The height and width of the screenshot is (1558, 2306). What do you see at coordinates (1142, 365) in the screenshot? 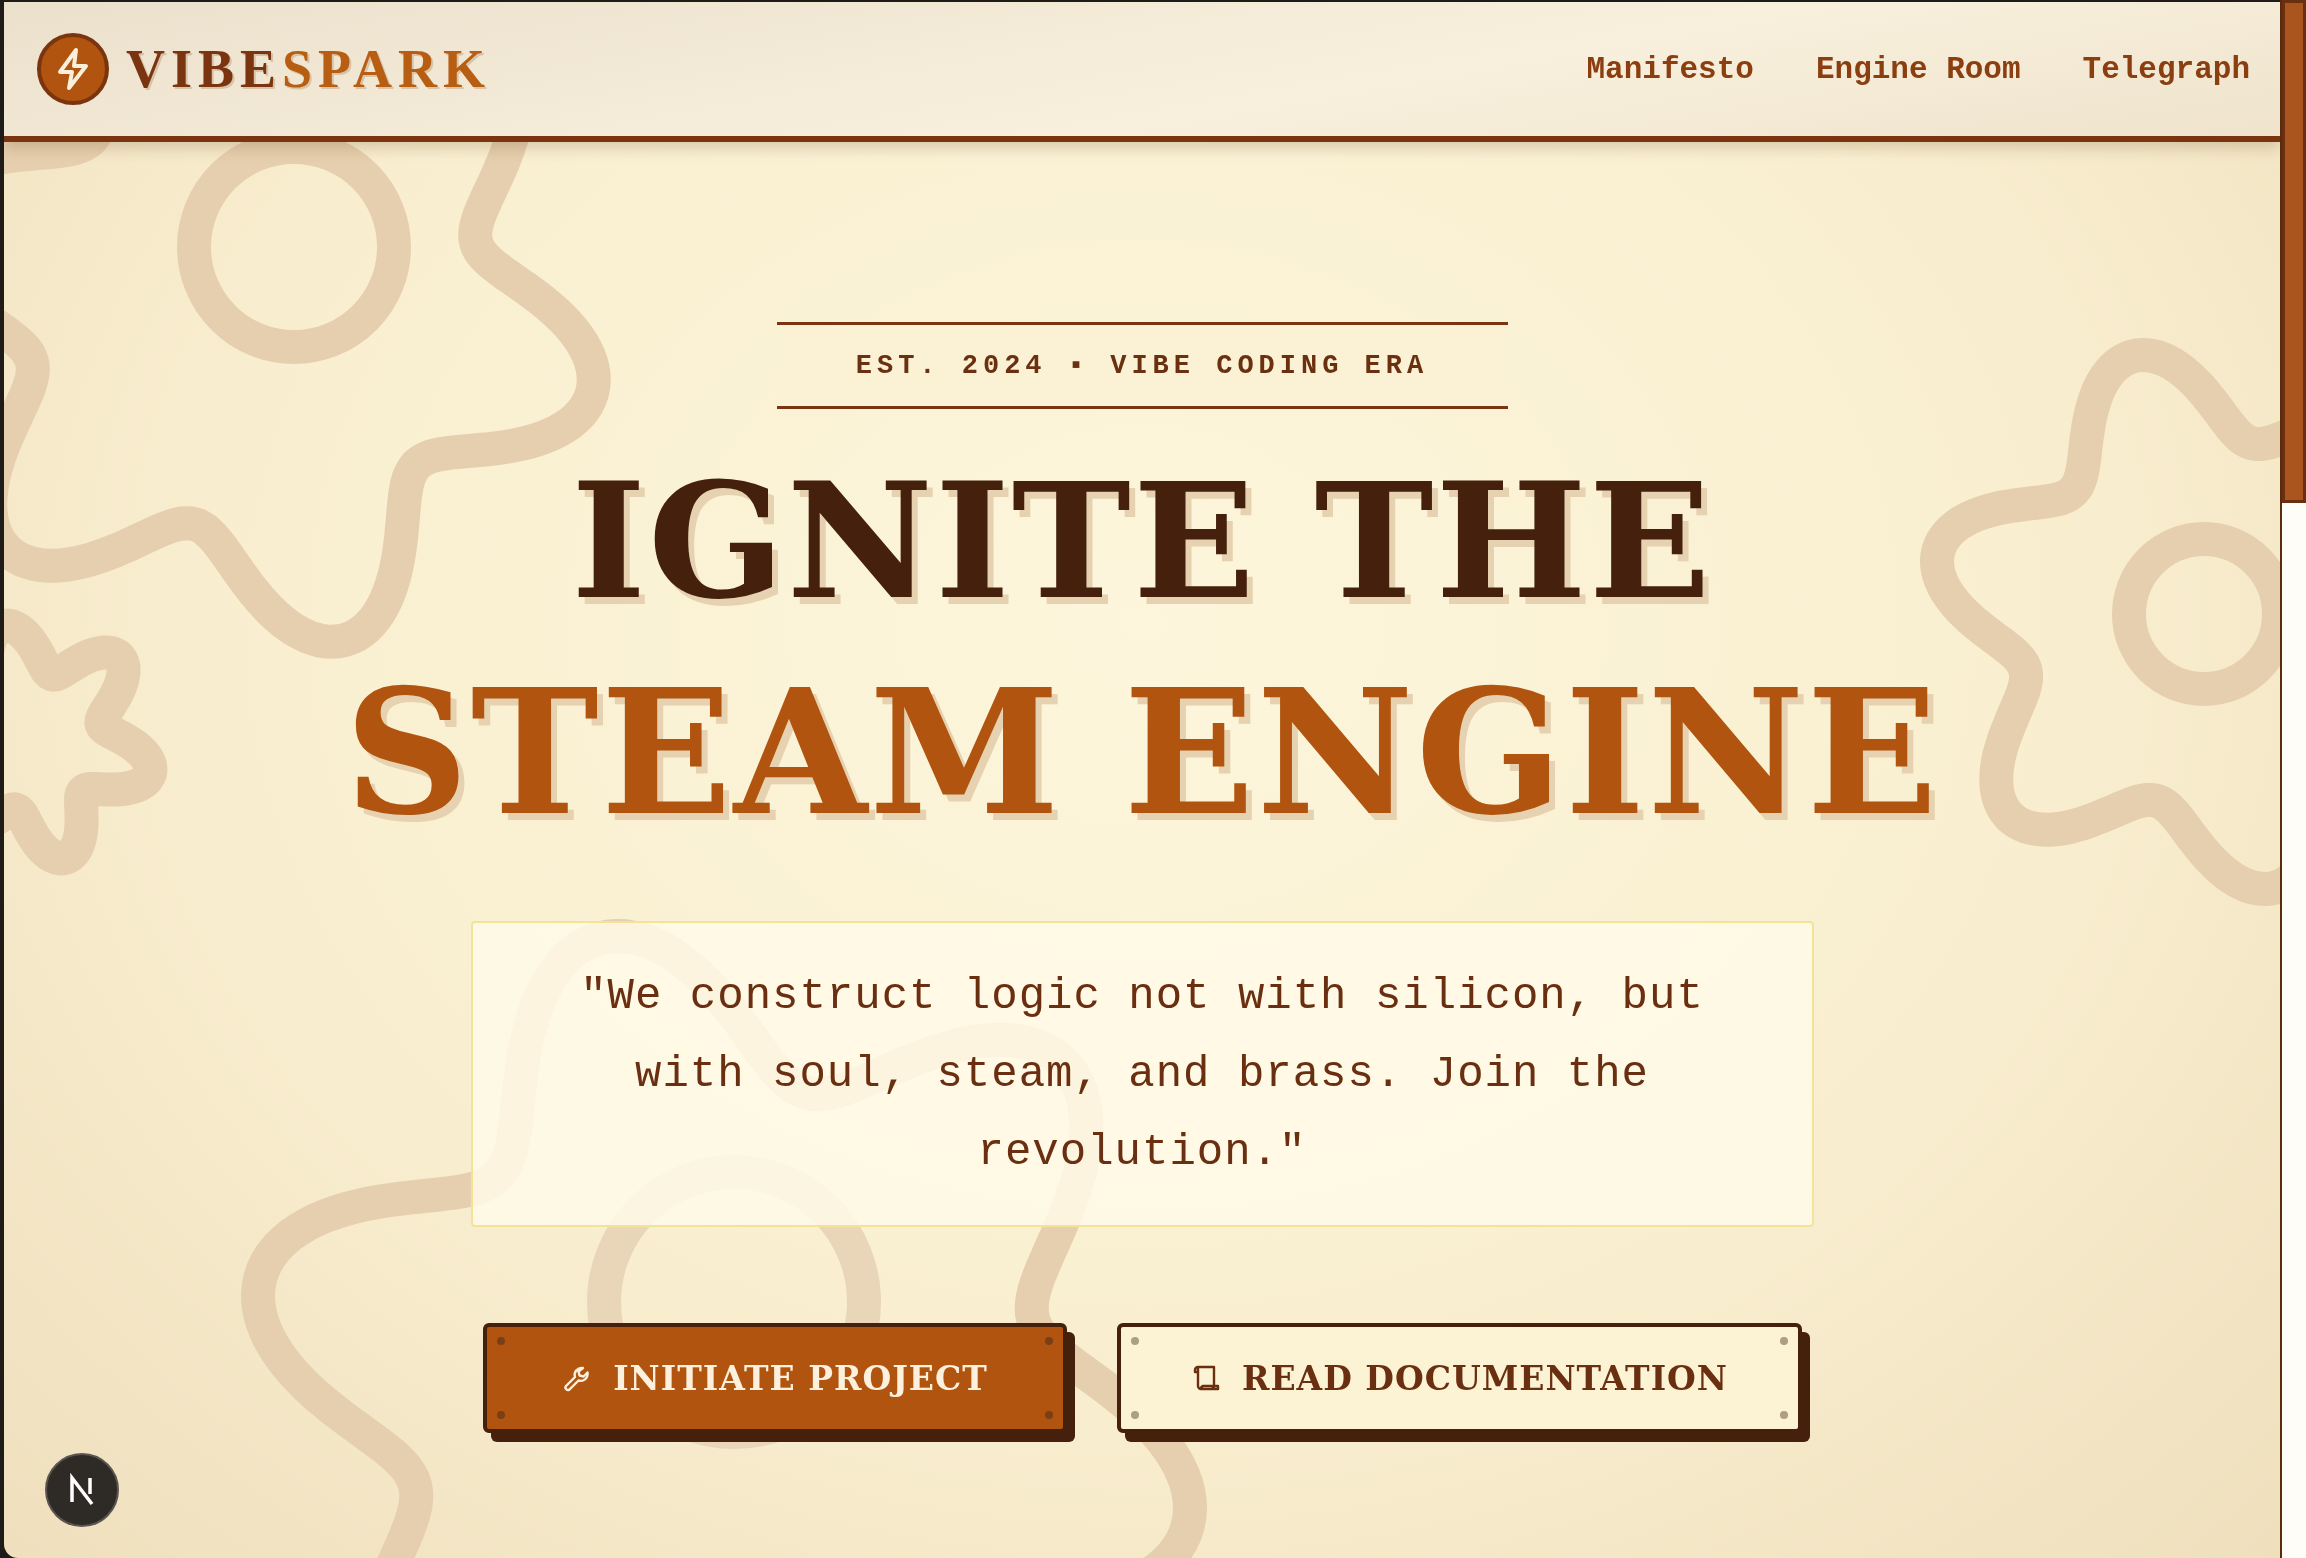
I see `badge: EST. 2024 ▪ VIBE CODING ERA` at bounding box center [1142, 365].